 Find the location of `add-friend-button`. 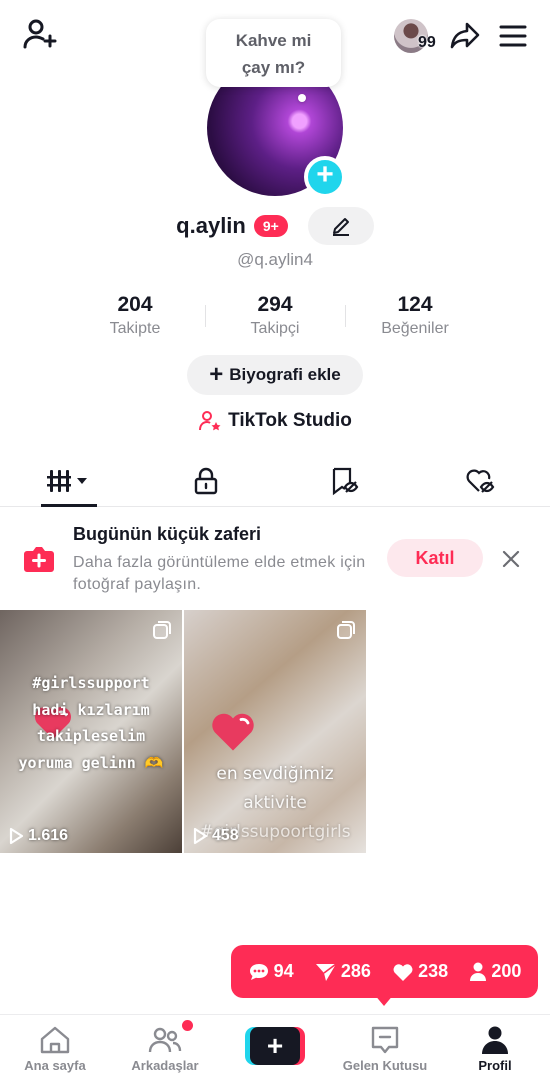

add-friend-button is located at coordinates (40, 34).